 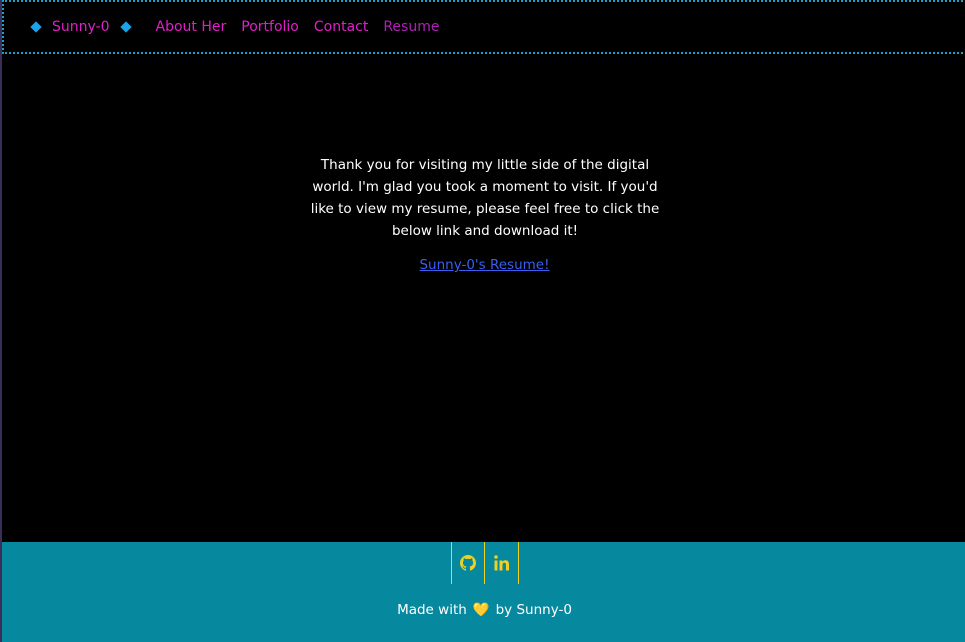 I want to click on brand-name: Sunny-0, so click(x=81, y=27).